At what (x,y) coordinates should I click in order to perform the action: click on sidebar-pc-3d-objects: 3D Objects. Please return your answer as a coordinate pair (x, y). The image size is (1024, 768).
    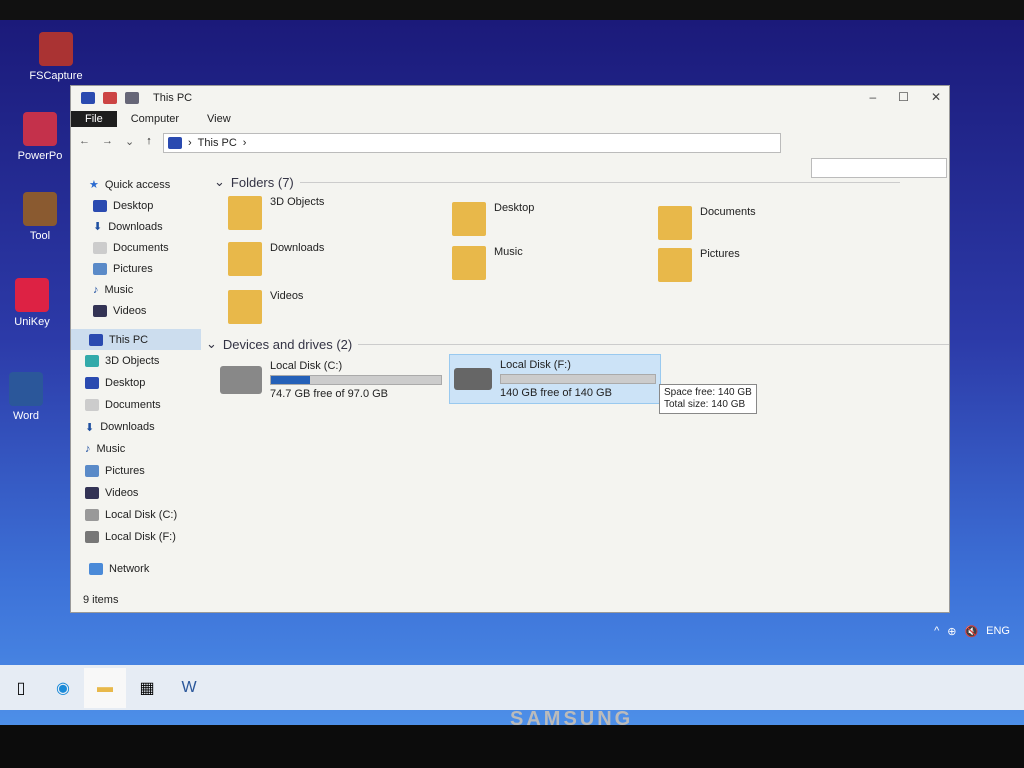
    Looking at the image, I should click on (136, 361).